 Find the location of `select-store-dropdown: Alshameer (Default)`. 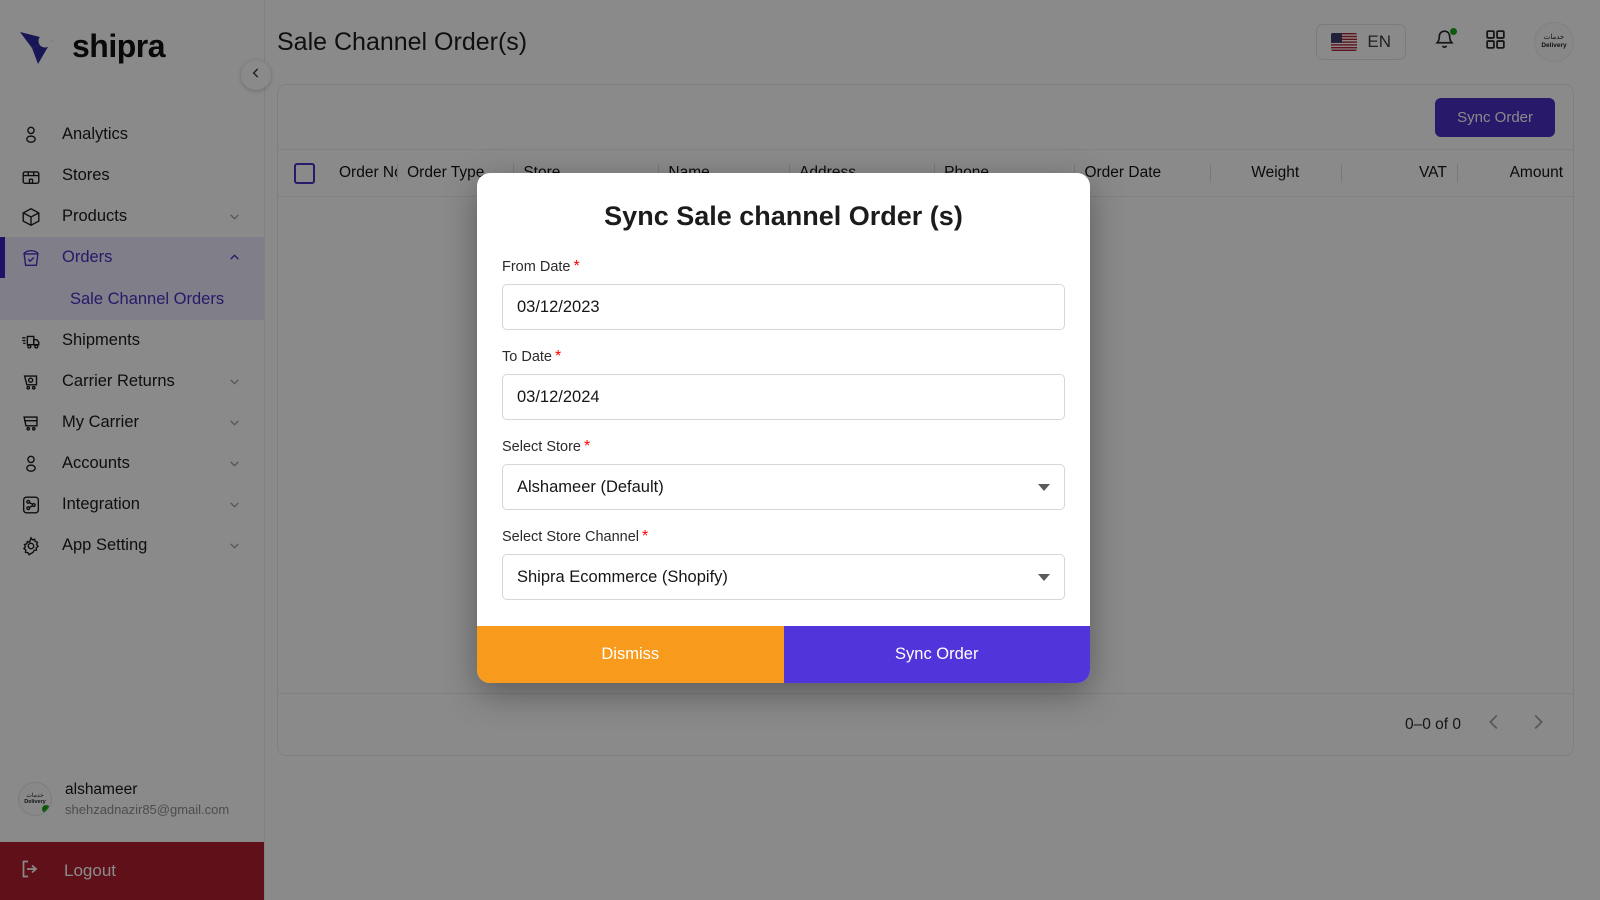

select-store-dropdown: Alshameer (Default) is located at coordinates (783, 487).